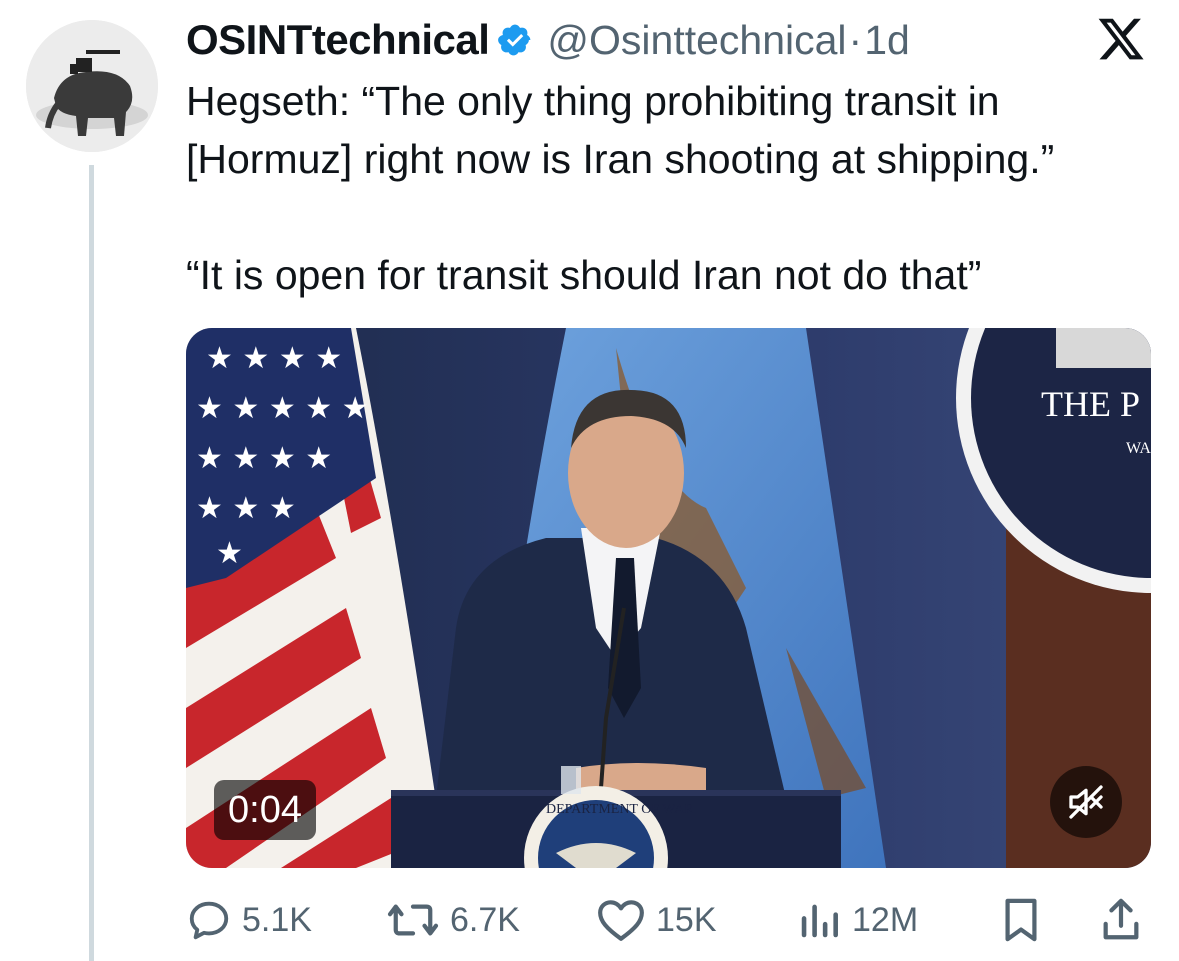 Image resolution: width=1179 pixels, height=961 pixels. I want to click on share-icon, so click(1121, 919).